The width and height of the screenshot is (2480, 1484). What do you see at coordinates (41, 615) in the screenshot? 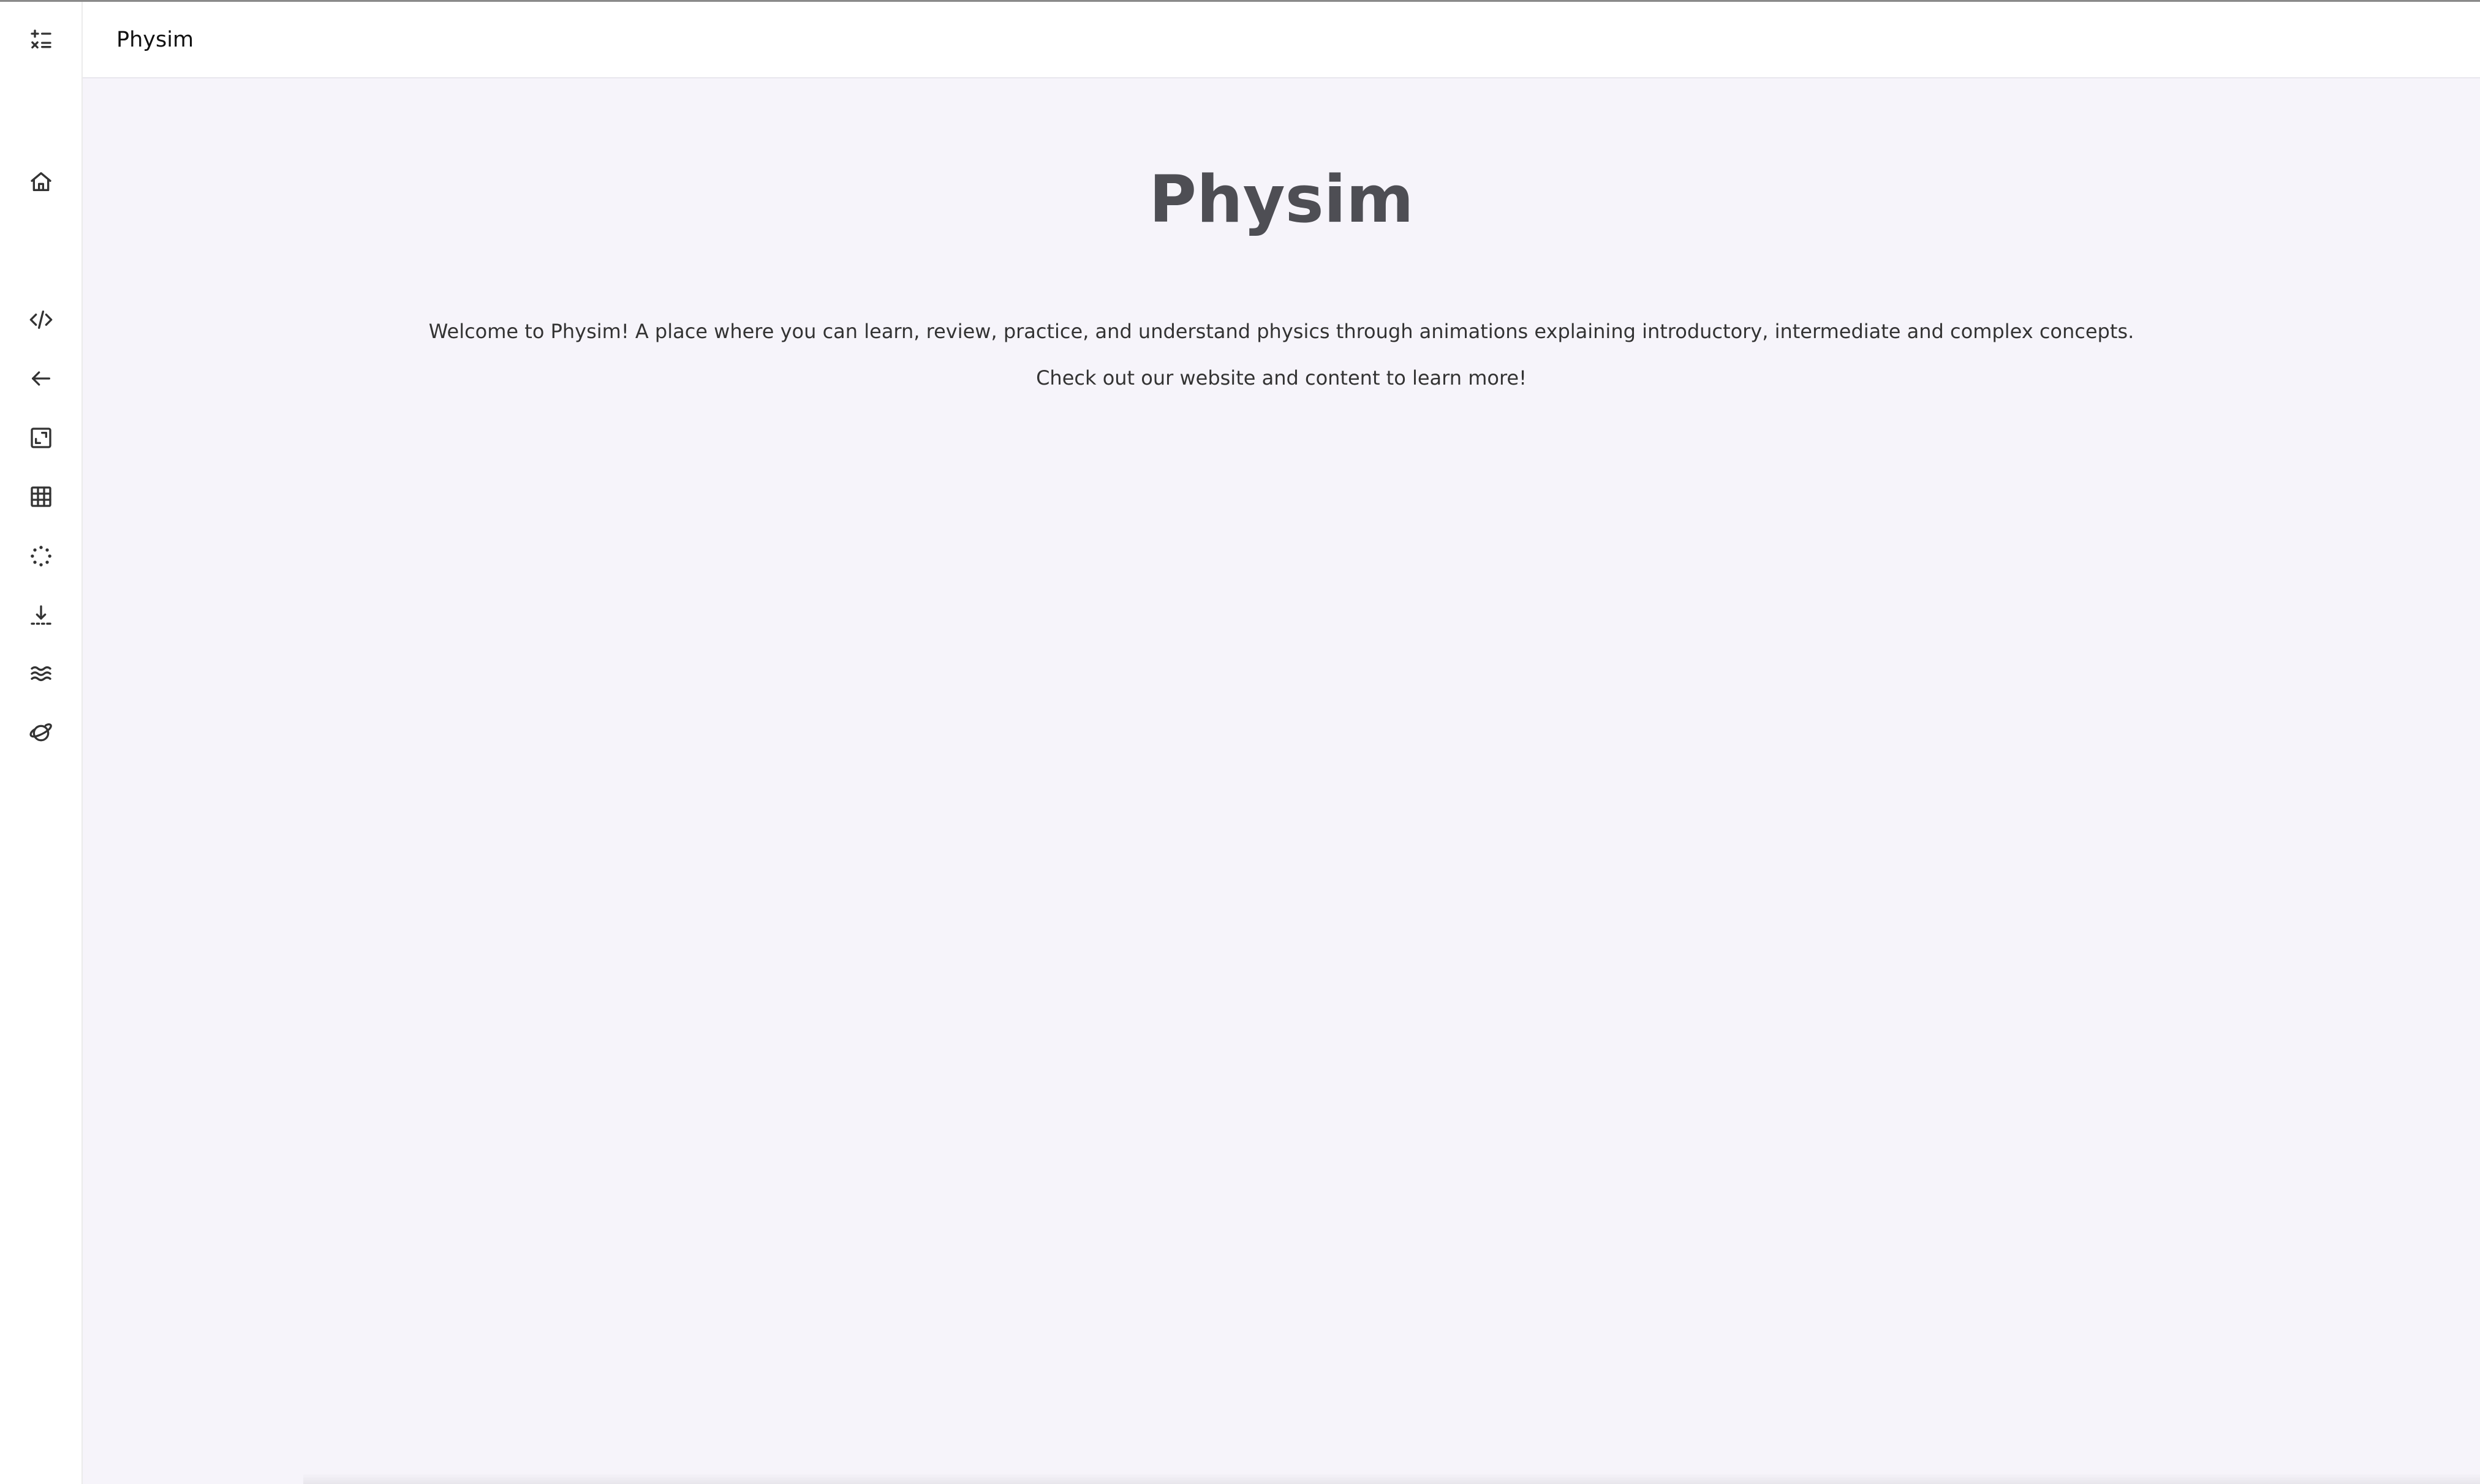
I see `arrow-down-dashed-icon` at bounding box center [41, 615].